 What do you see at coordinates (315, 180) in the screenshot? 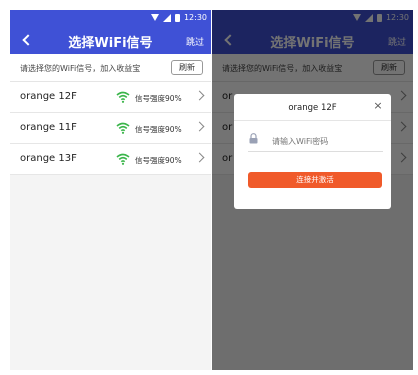
I see `connect-activate-button: 连接并激活` at bounding box center [315, 180].